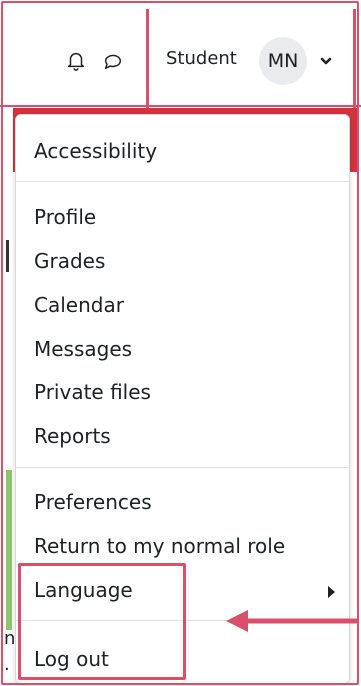  I want to click on menu-item-private-files: Private files, so click(92, 392).